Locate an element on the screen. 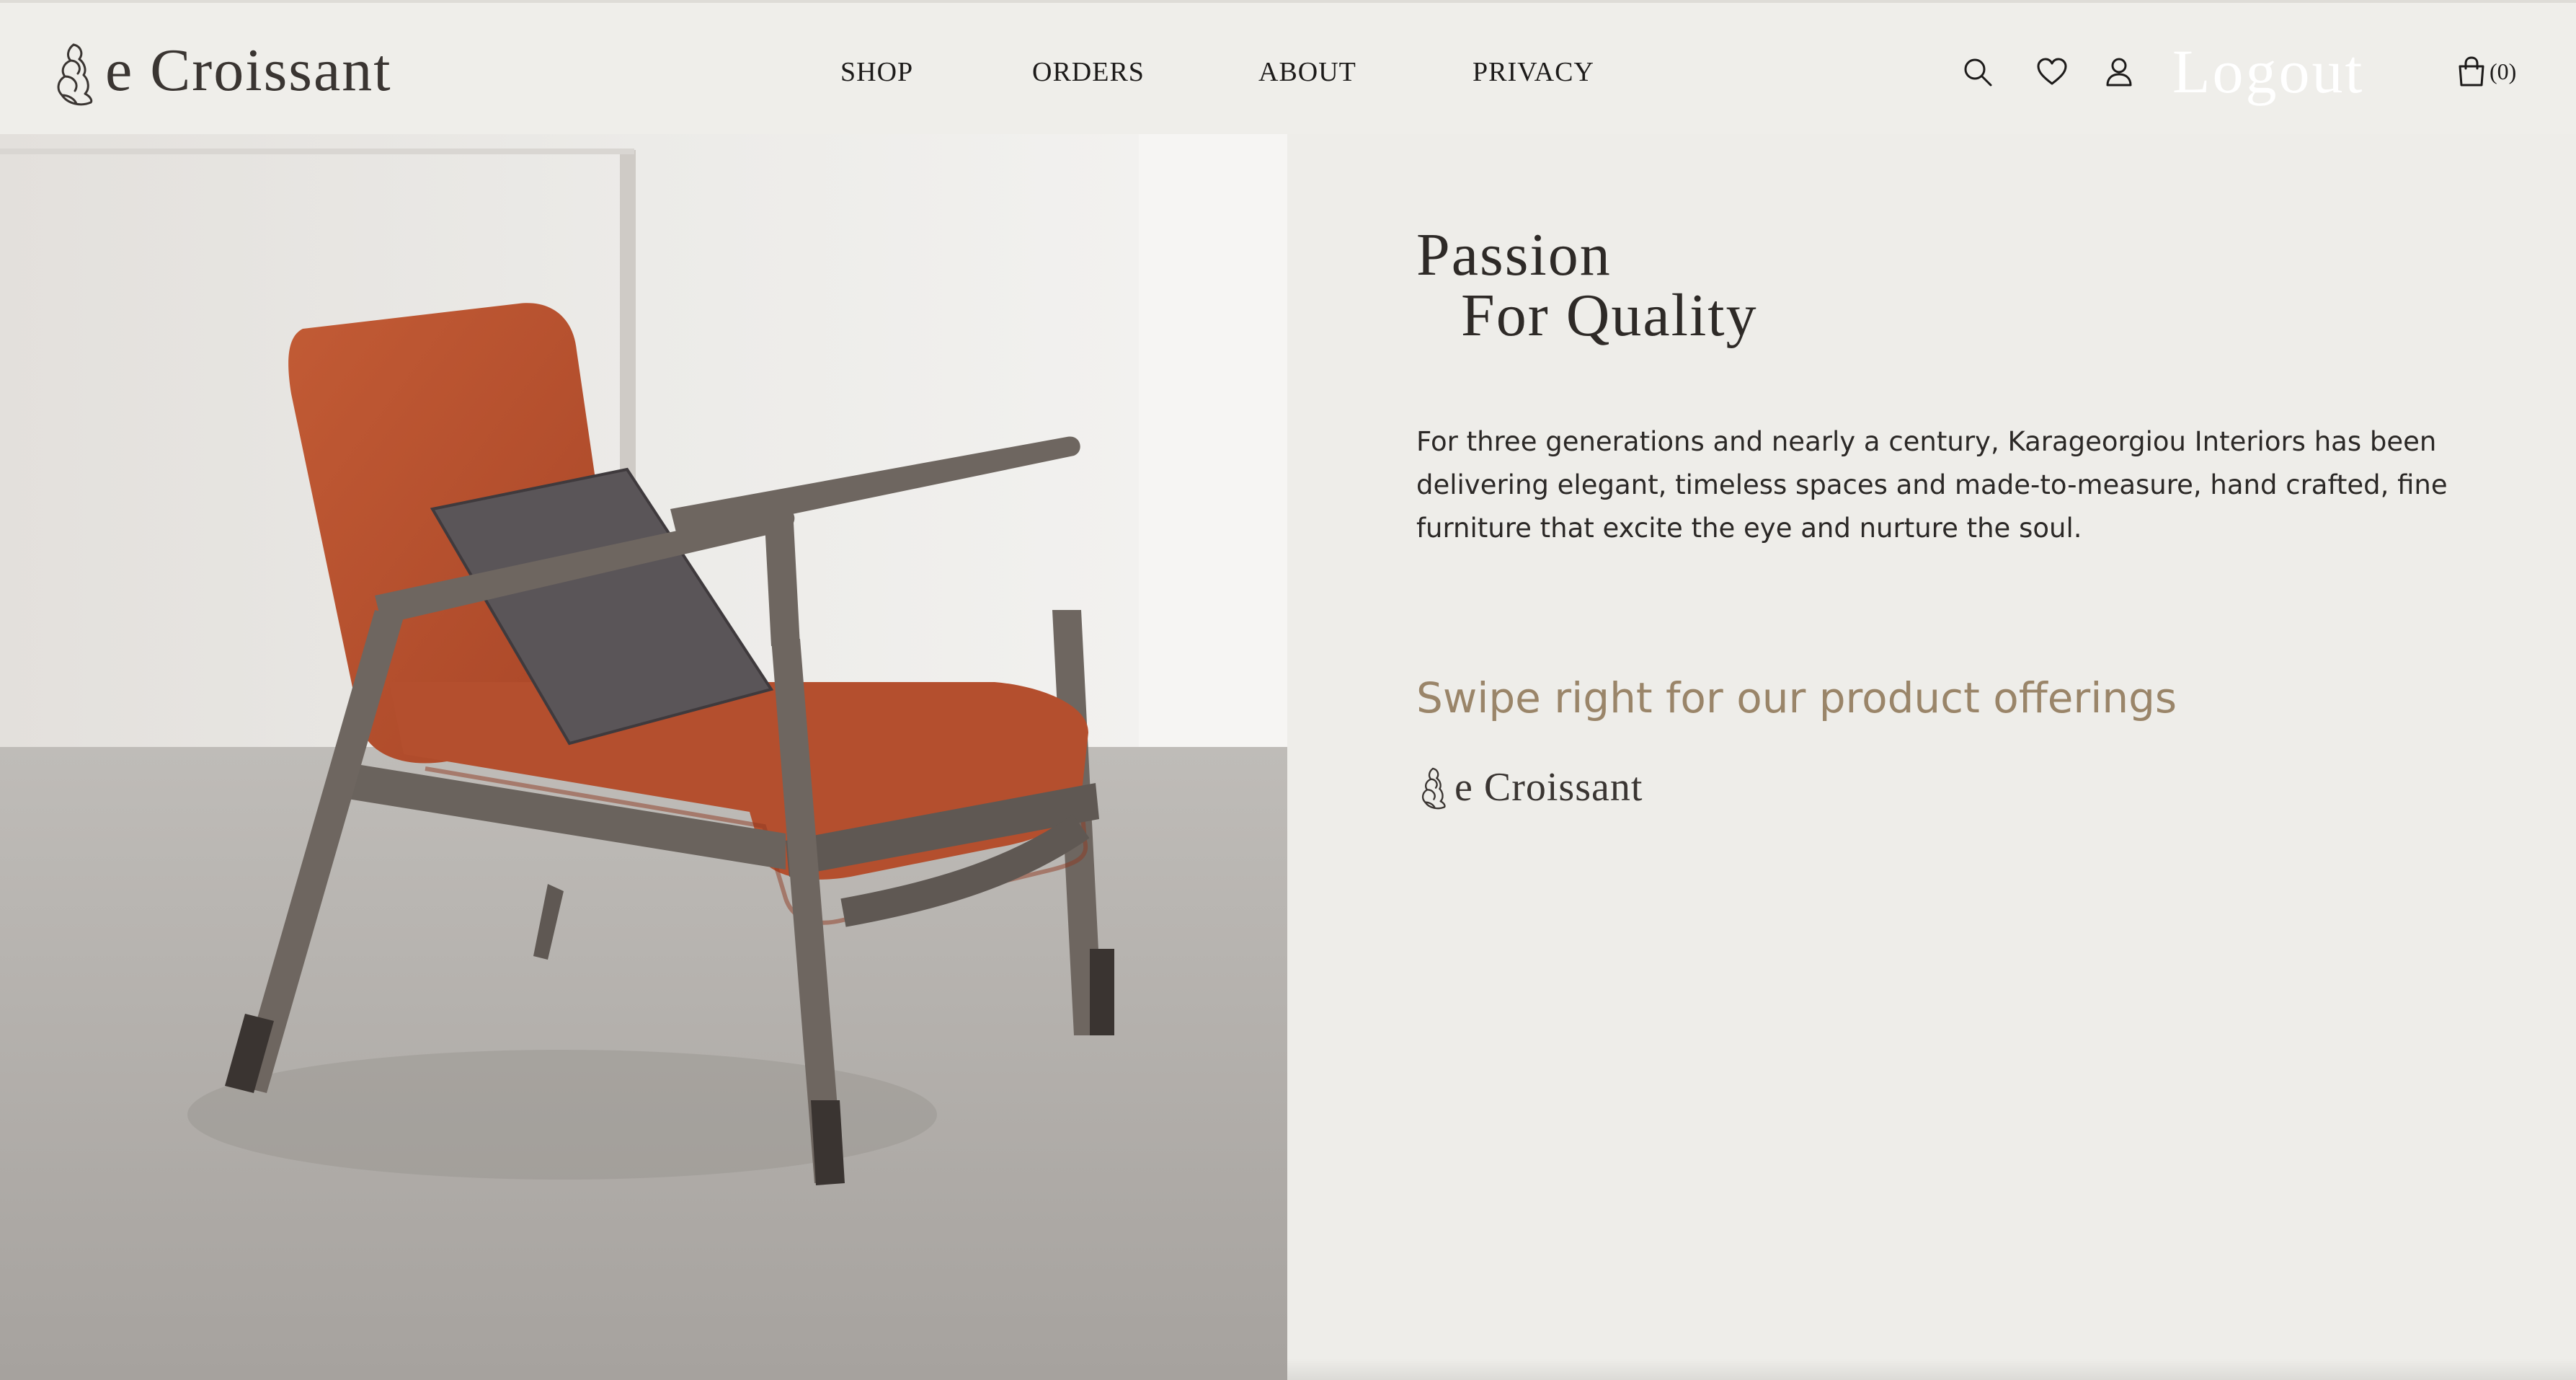 The image size is (2576, 1380). user-icon is located at coordinates (2119, 72).